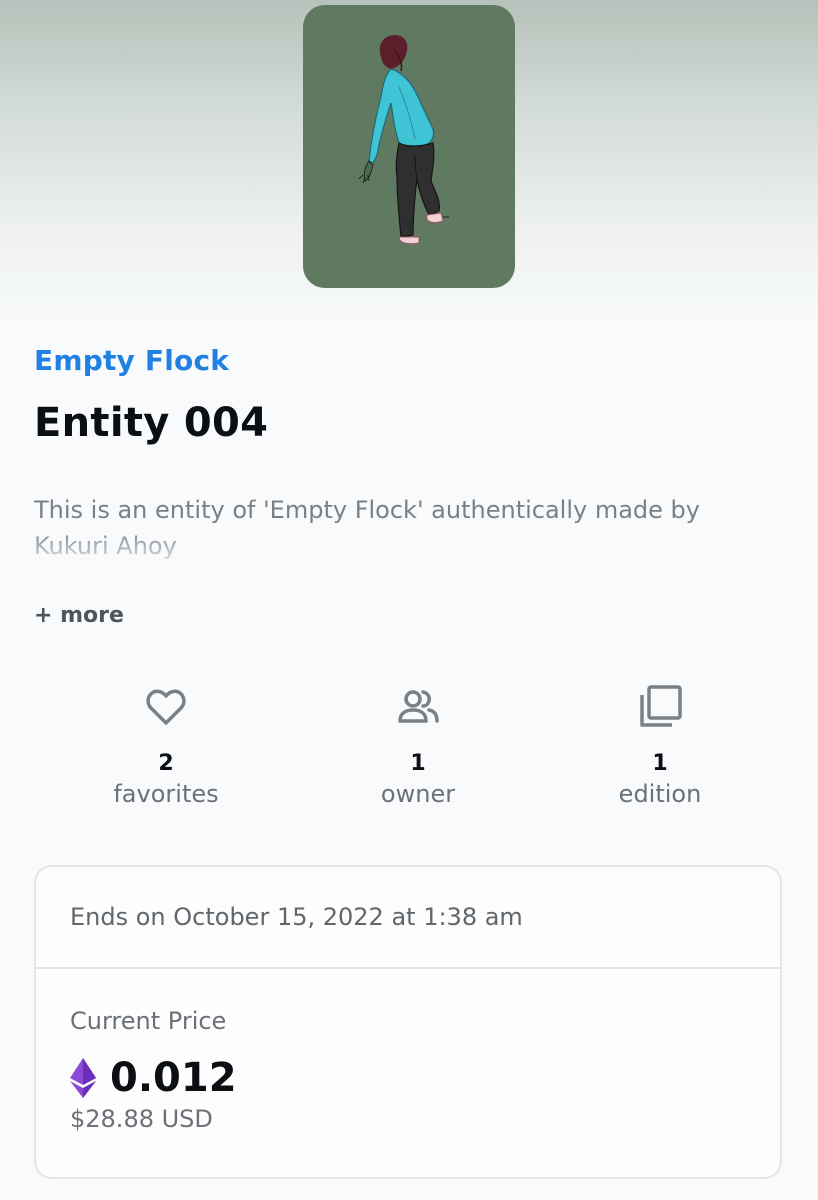  I want to click on show-more-button: + more, so click(79, 615).